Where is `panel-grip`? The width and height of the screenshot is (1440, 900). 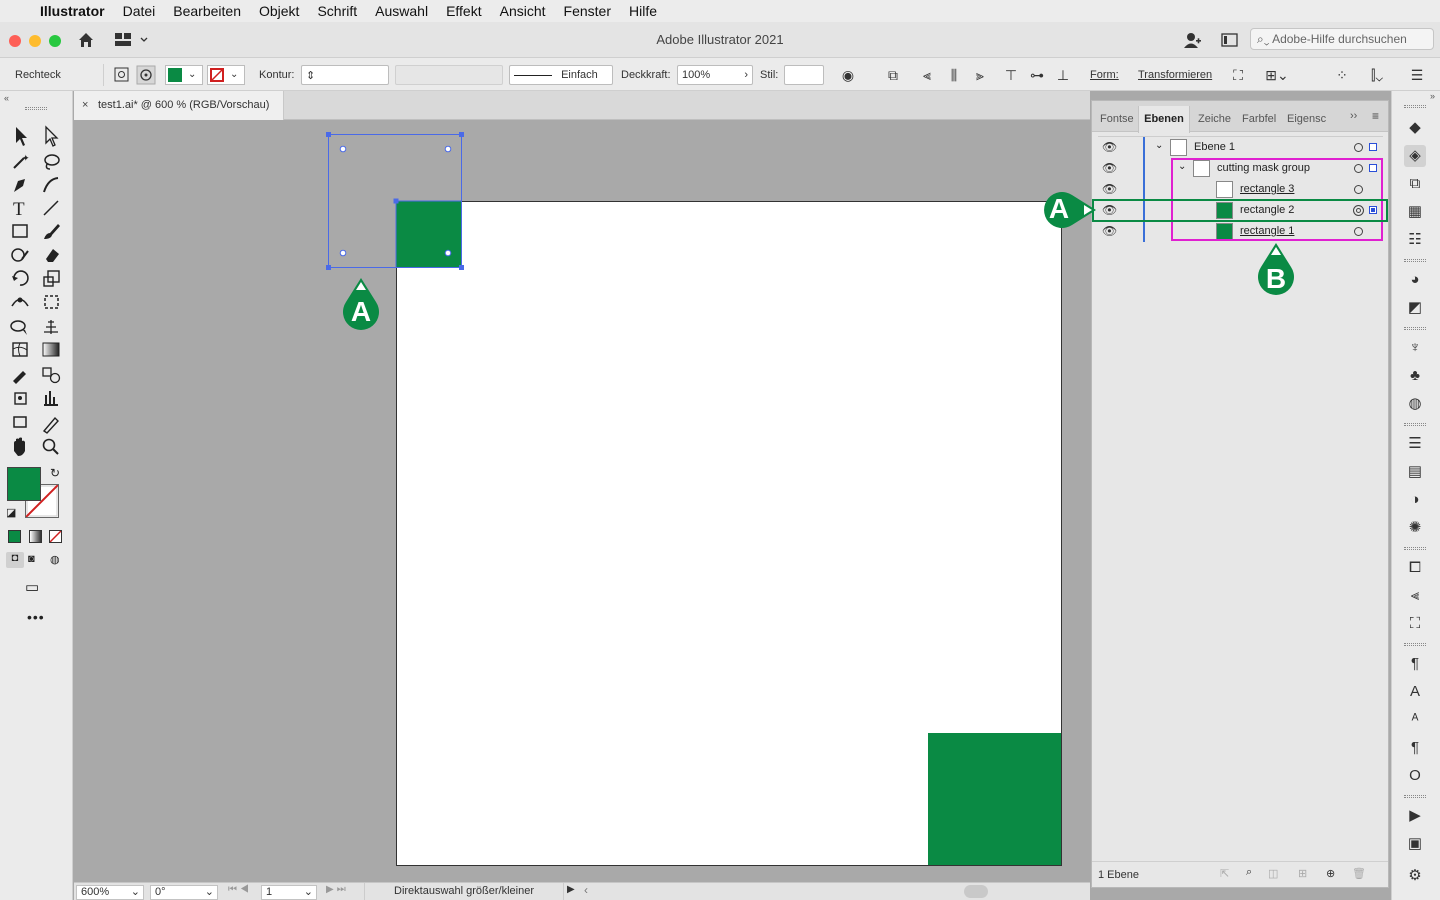 panel-grip is located at coordinates (36, 108).